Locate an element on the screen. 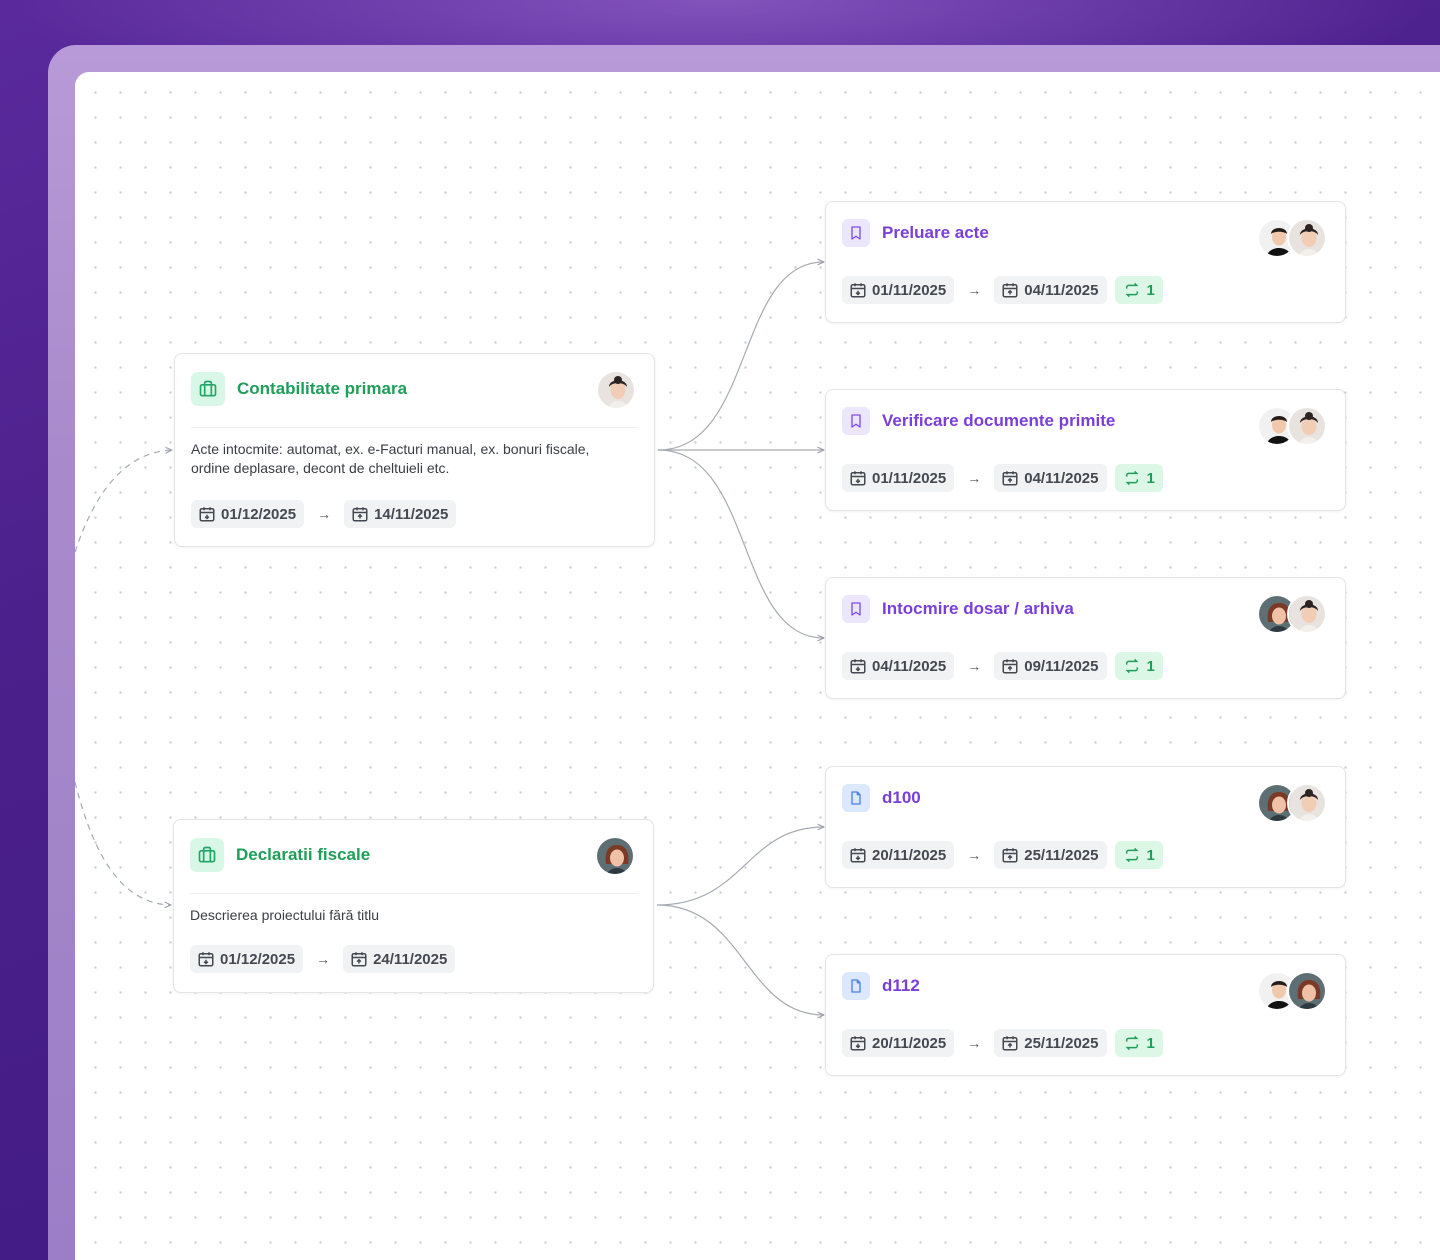 The image size is (1440, 1260). task-card-preluare-acte: Preluare acte 01/11/2025 → 04/11/2025 1 is located at coordinates (1085, 262).